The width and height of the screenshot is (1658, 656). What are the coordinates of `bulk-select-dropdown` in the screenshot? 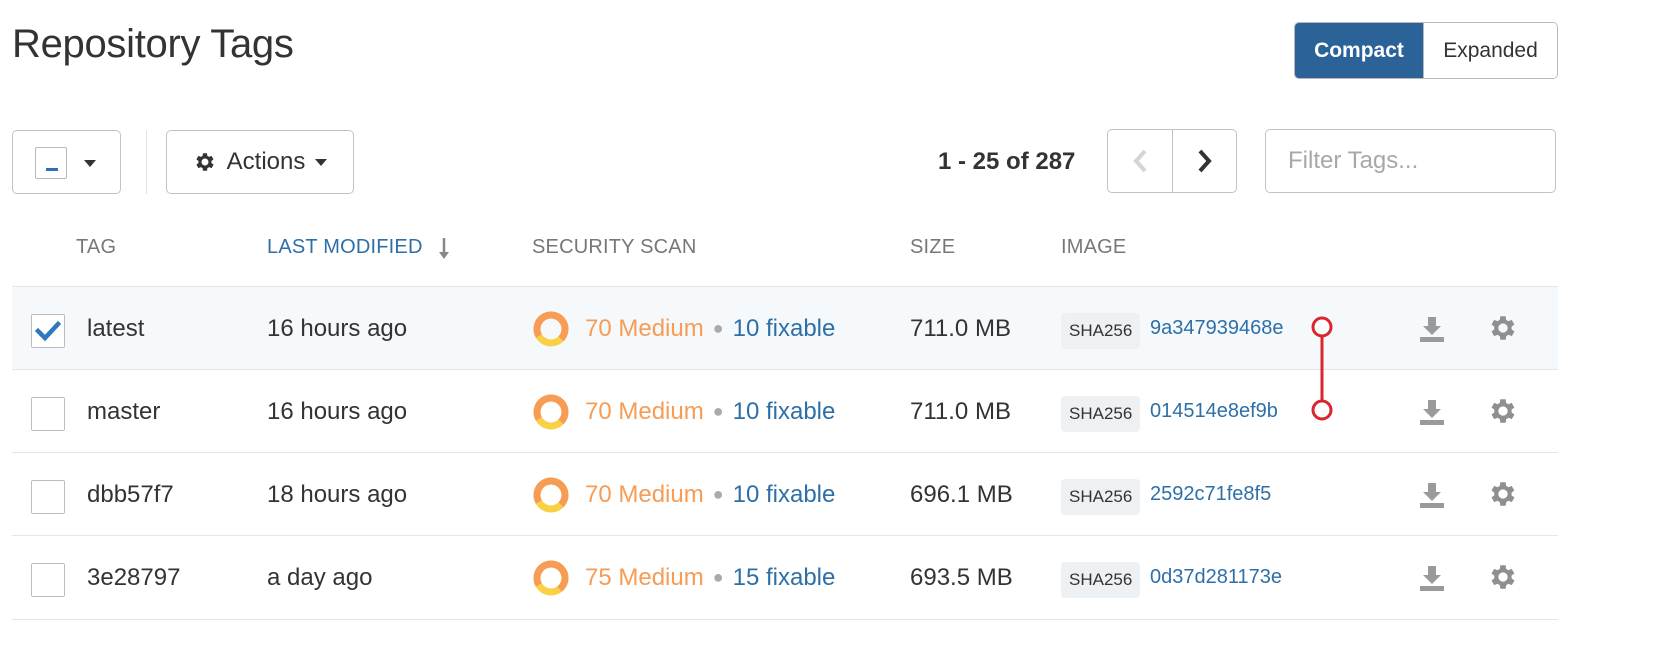 It's located at (66, 162).